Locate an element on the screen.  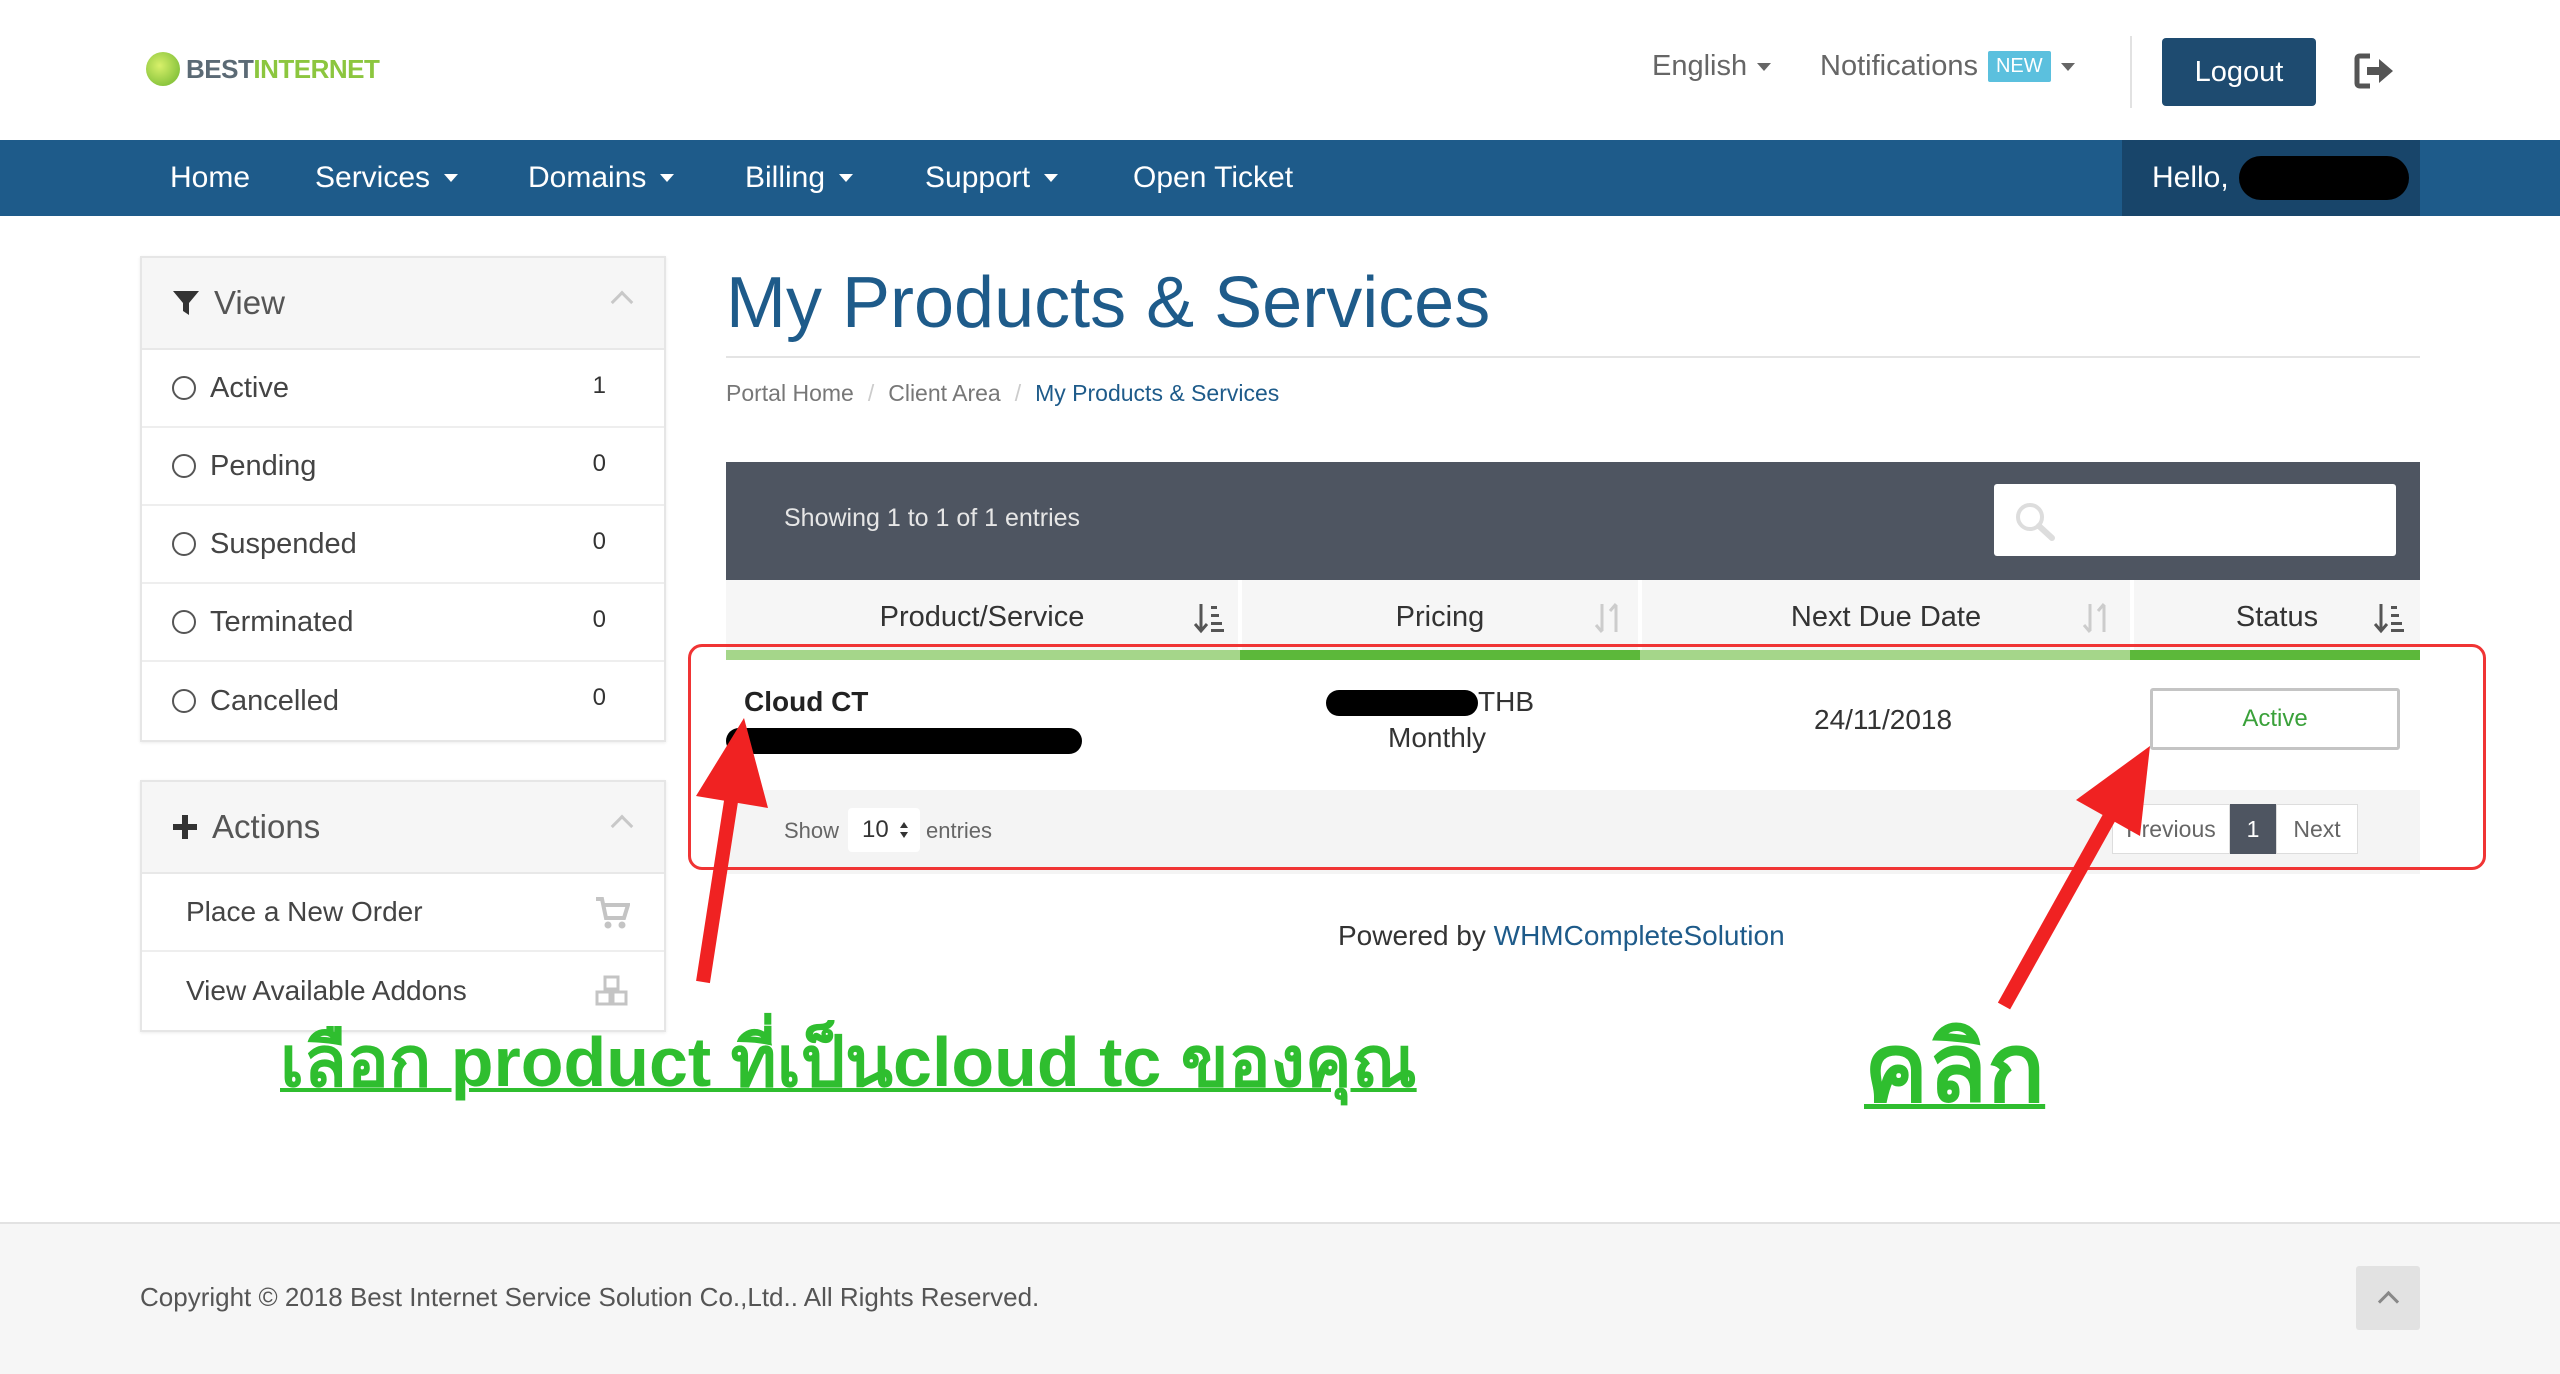
filter-label: Suspended is located at coordinates (283, 543).